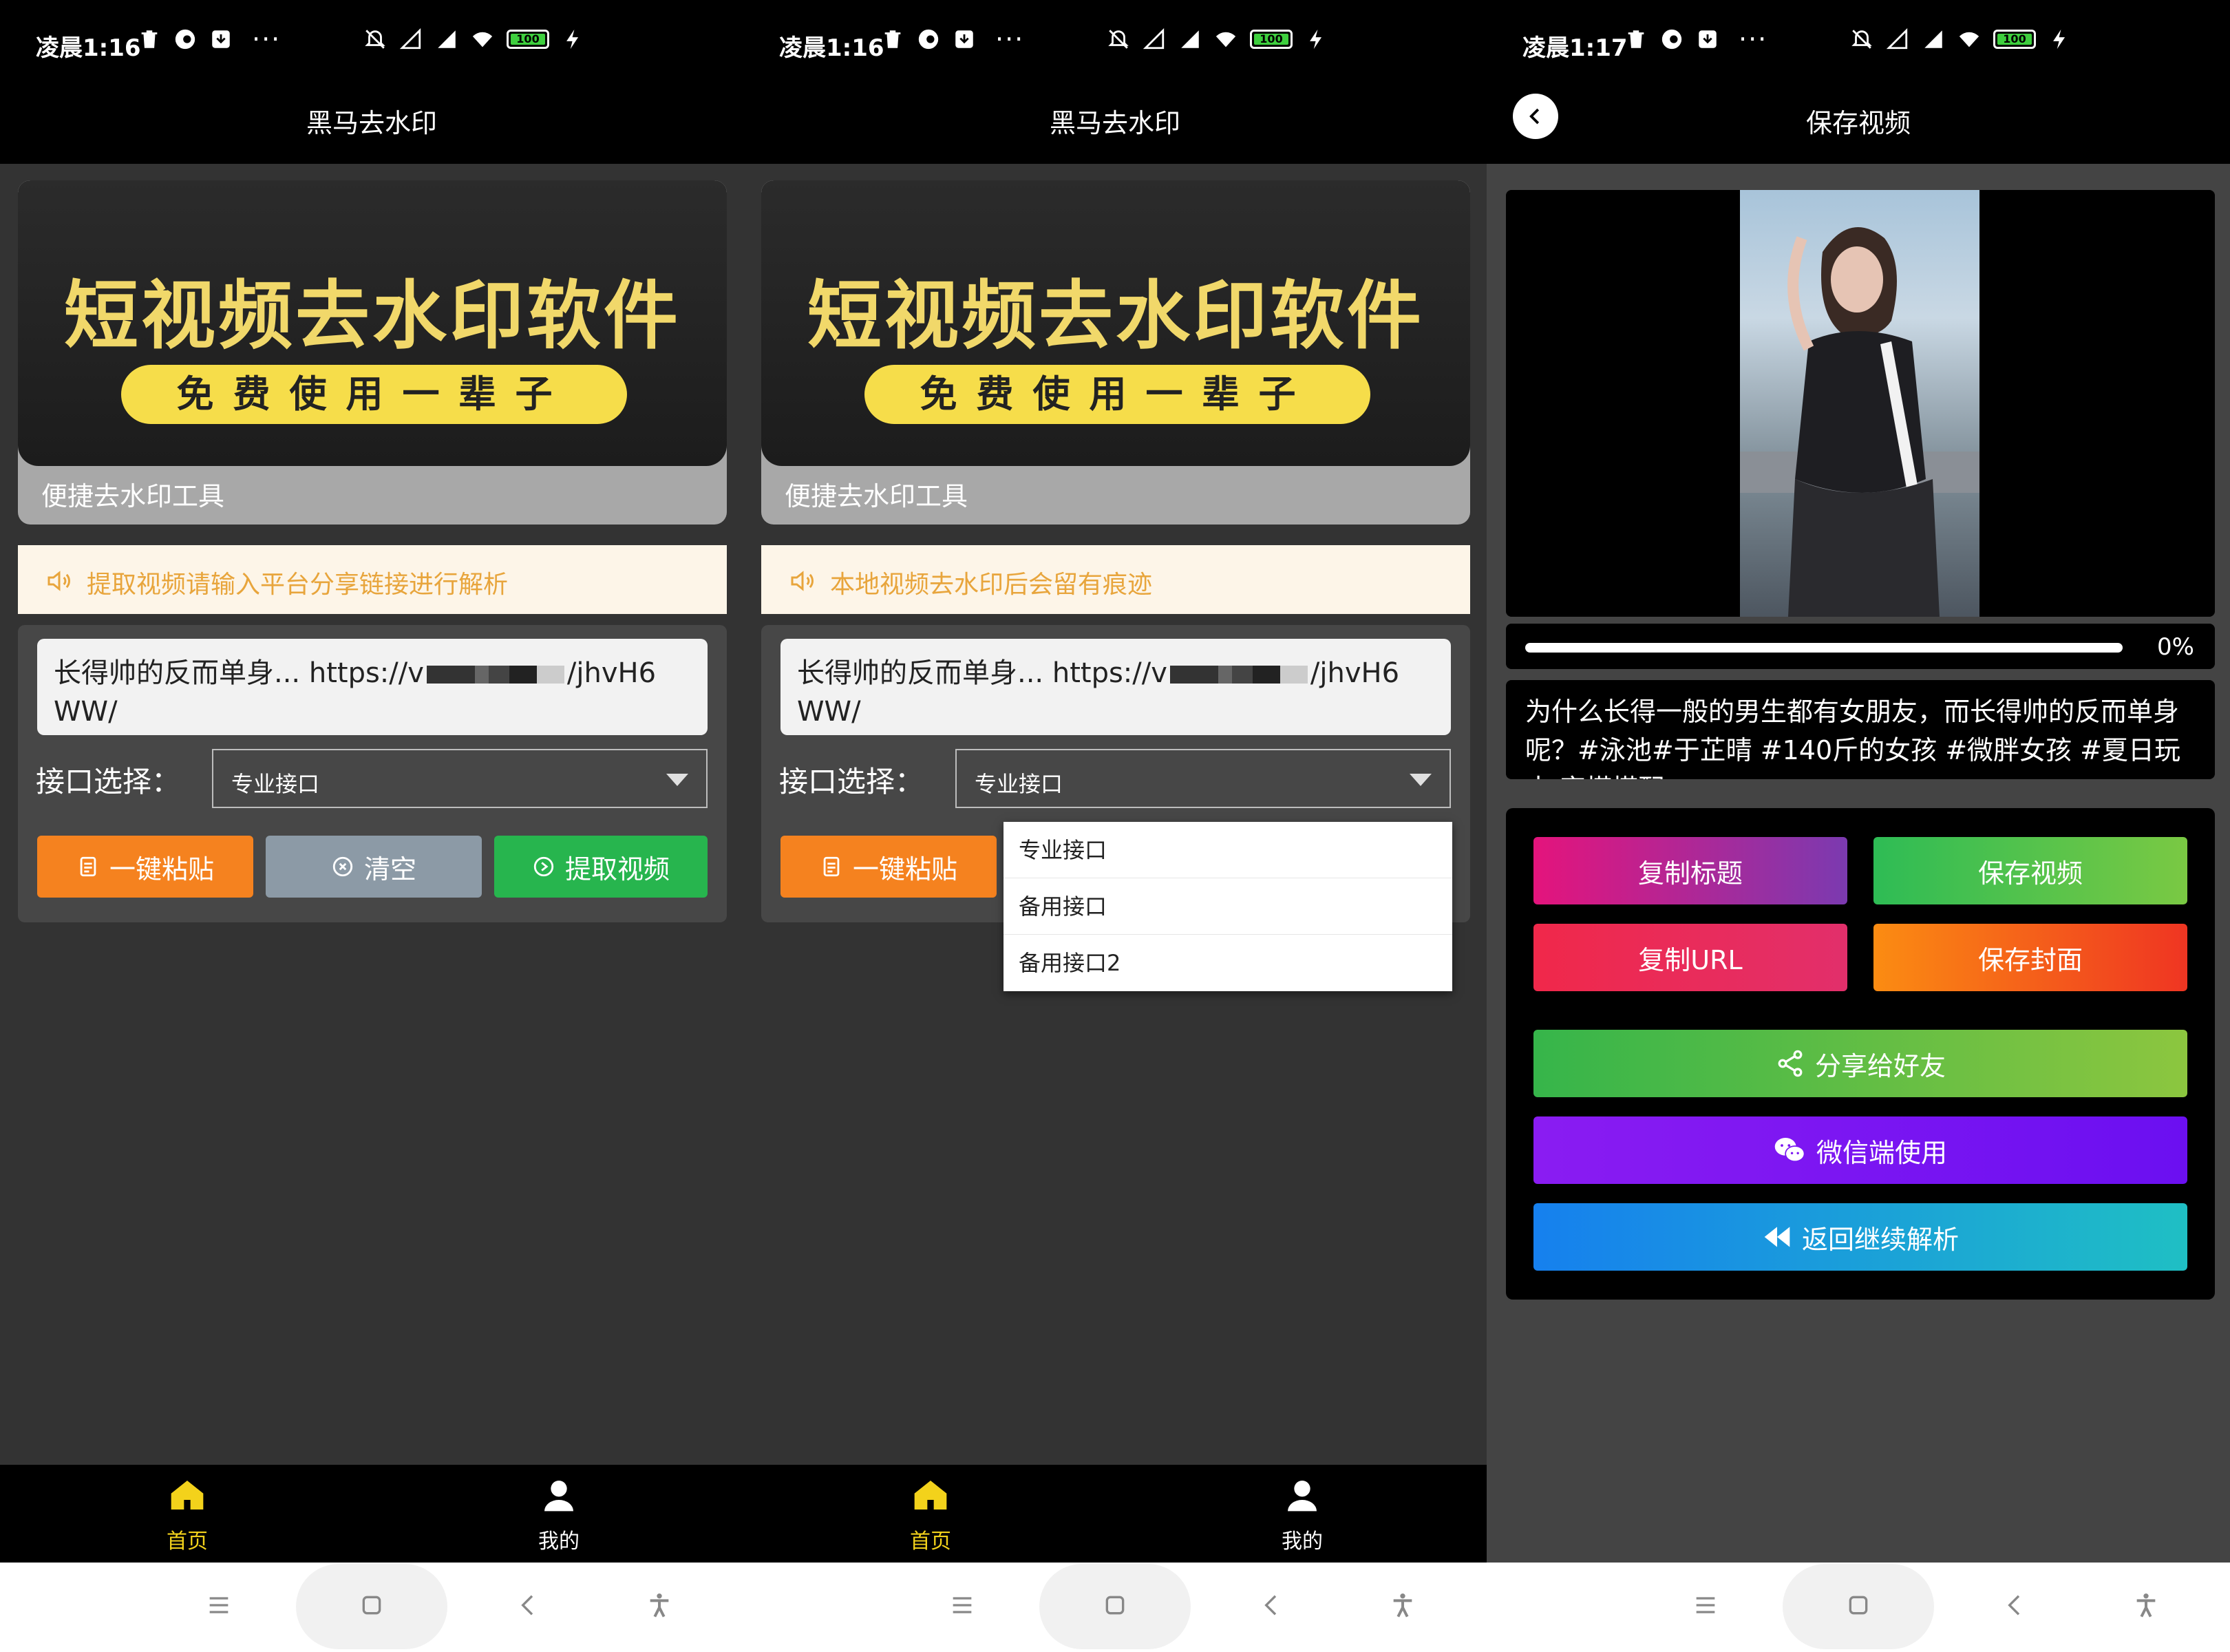  I want to click on copy-title-button: 复制标题, so click(1690, 871).